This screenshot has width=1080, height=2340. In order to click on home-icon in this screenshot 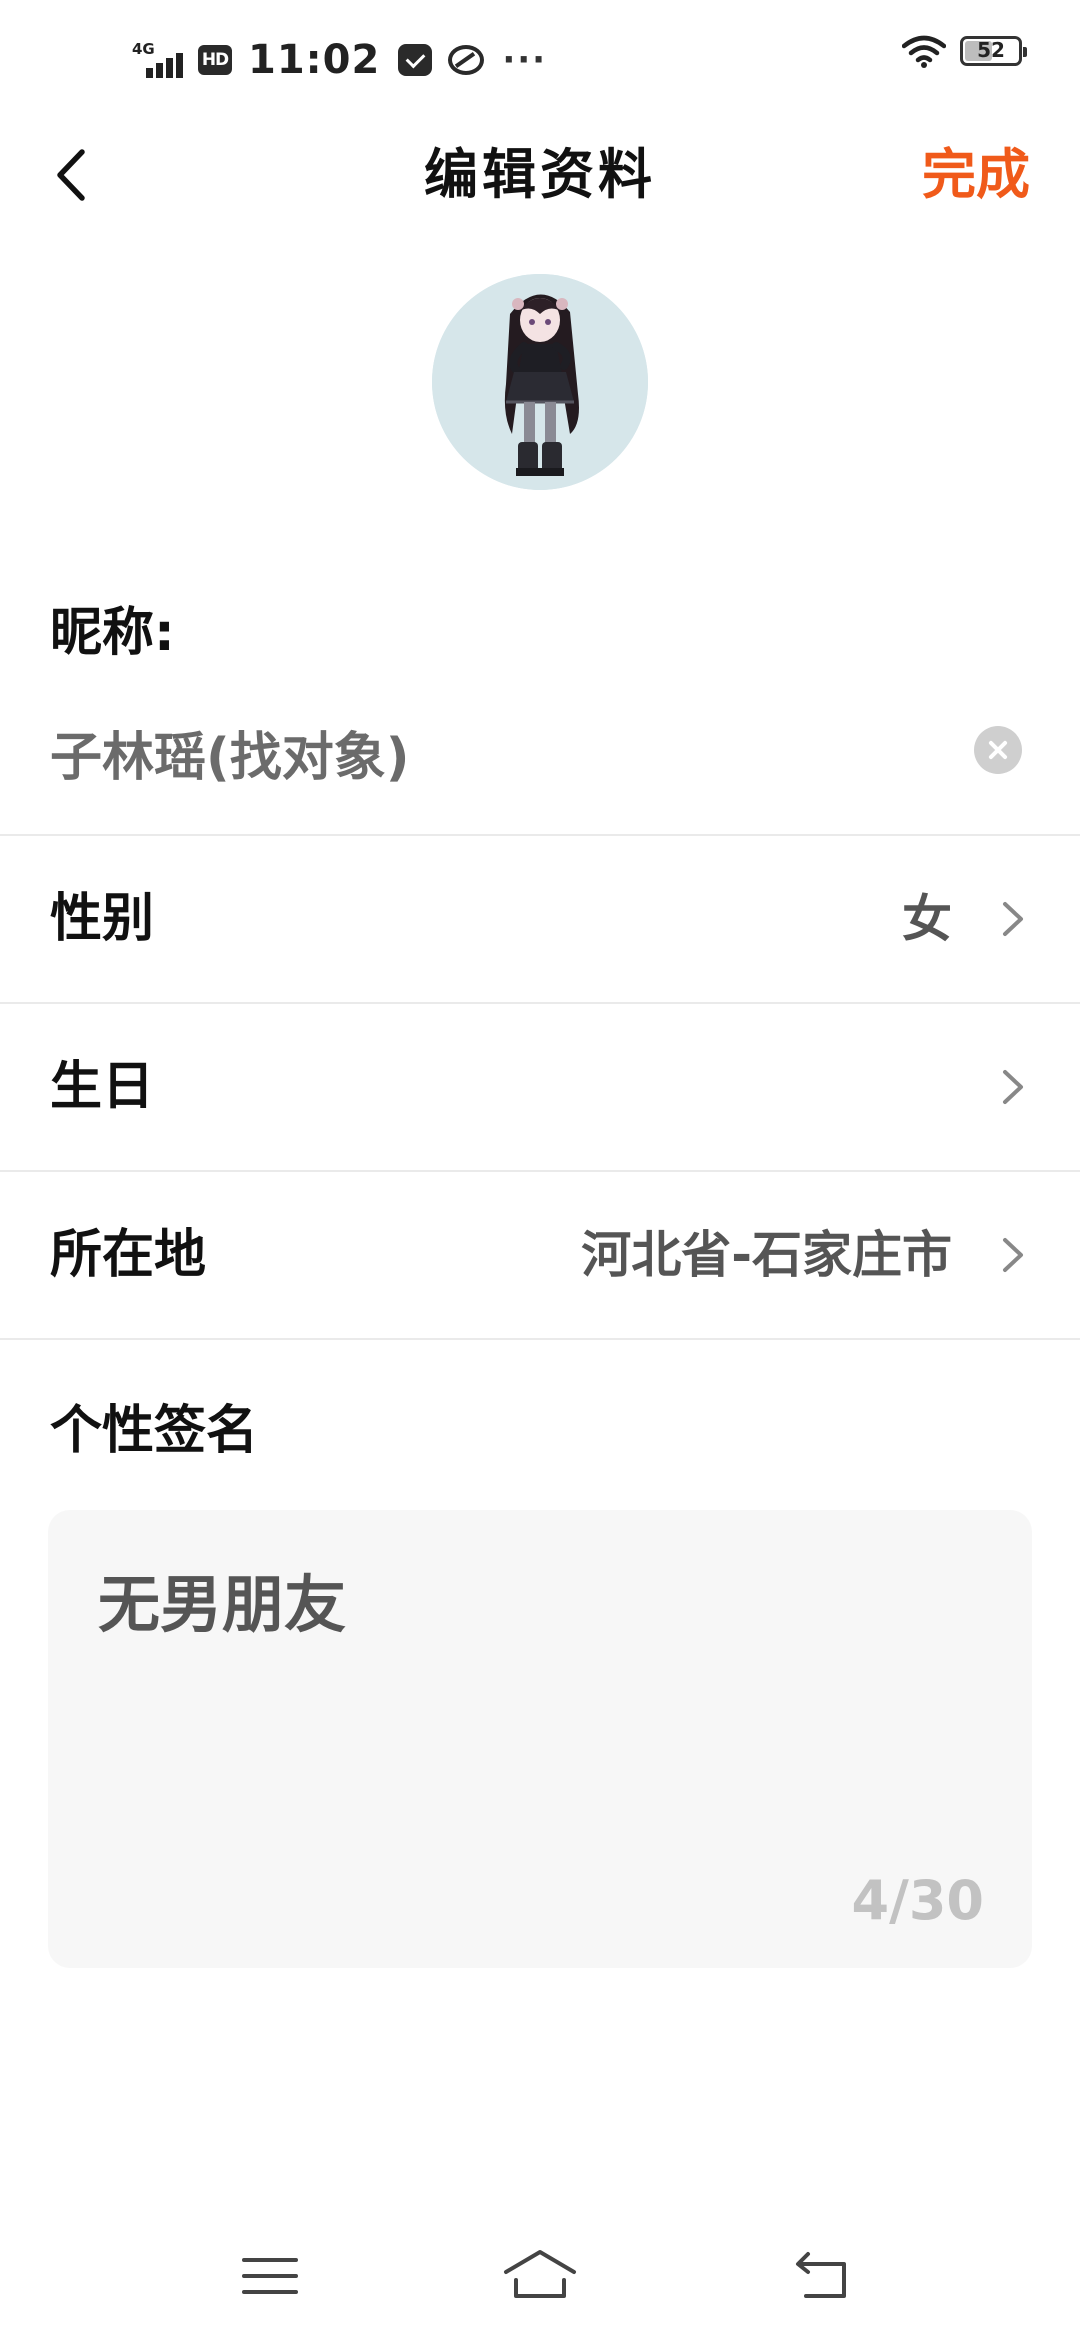, I will do `click(540, 2276)`.